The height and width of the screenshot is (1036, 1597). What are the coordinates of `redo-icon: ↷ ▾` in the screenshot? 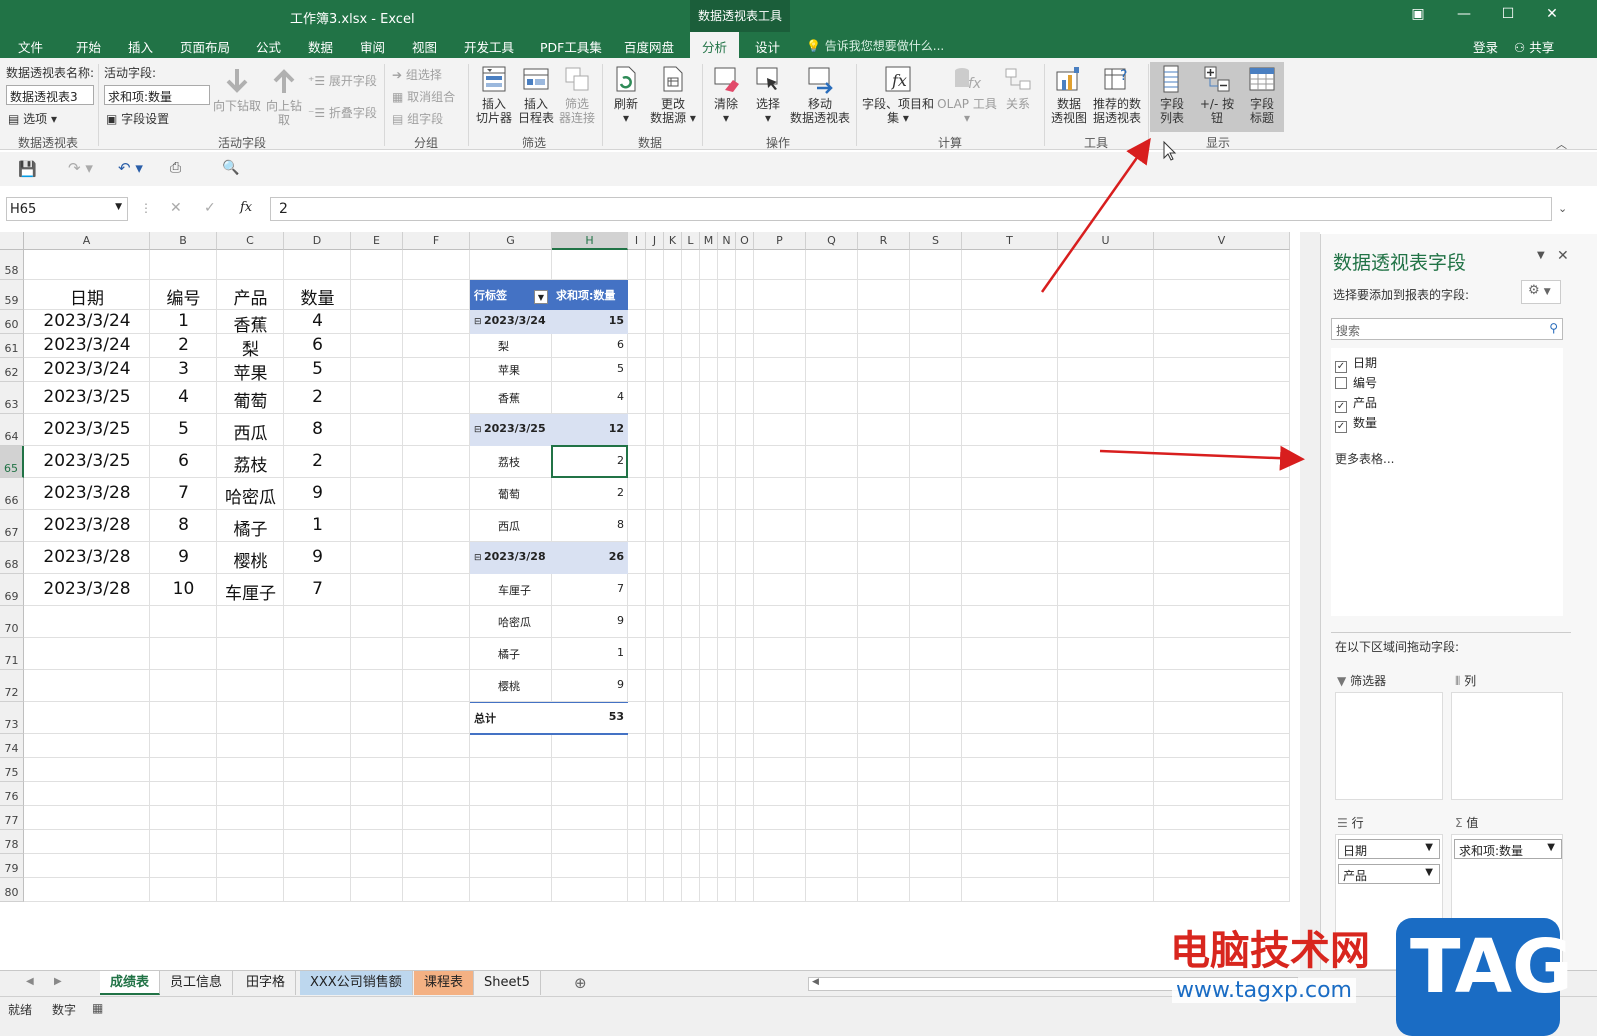 It's located at (80, 168).